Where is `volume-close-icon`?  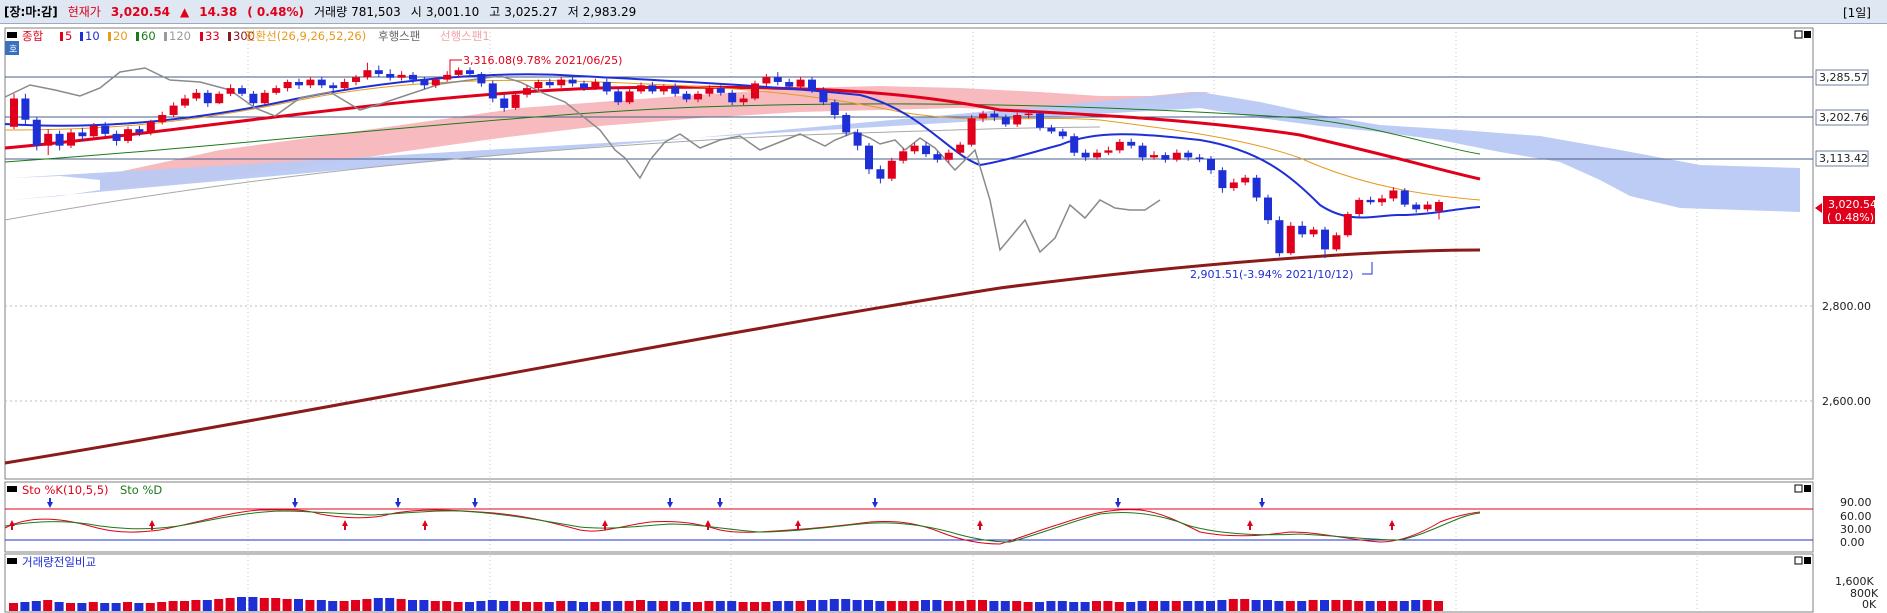
volume-close-icon is located at coordinates (1807, 560).